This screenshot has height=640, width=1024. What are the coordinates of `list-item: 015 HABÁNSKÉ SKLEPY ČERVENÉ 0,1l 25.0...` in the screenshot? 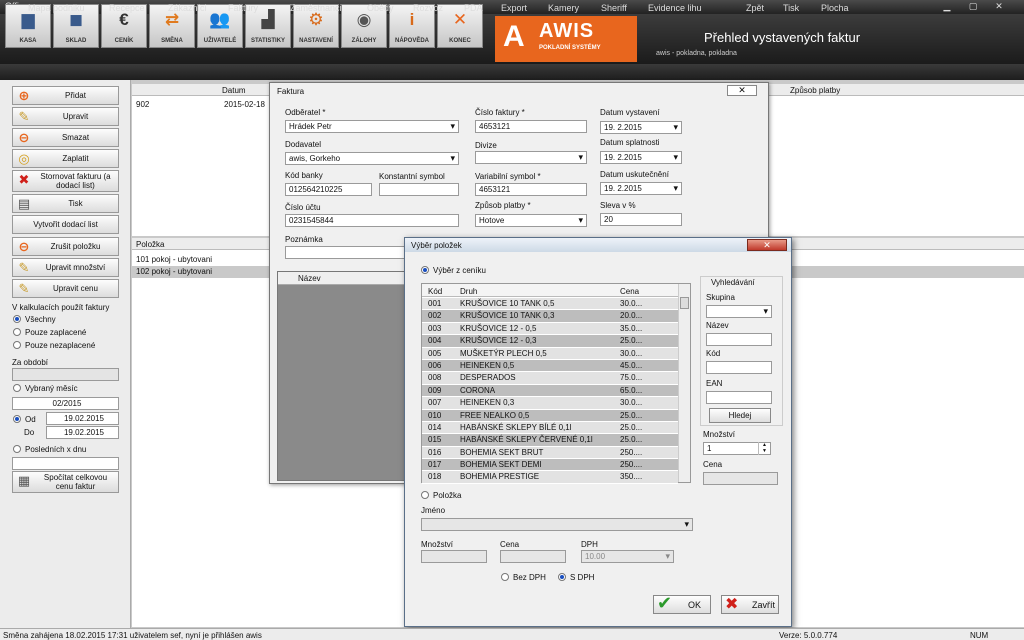 It's located at (550, 440).